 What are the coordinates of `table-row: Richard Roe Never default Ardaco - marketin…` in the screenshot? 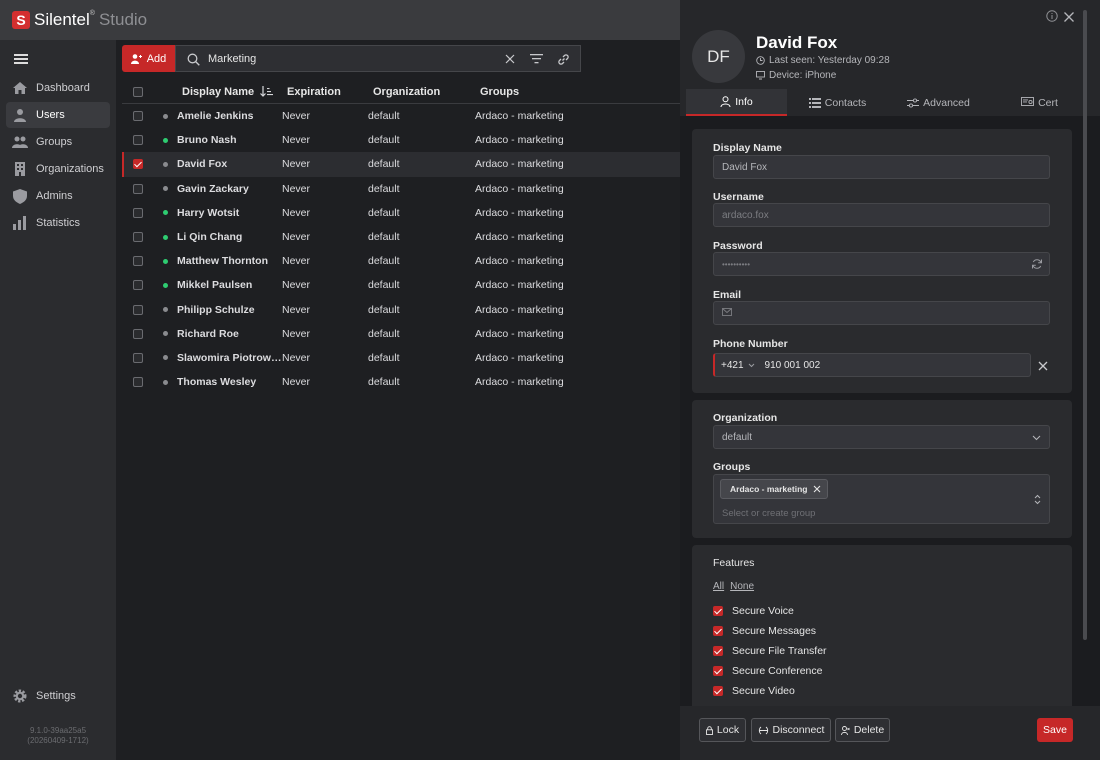 It's located at (401, 334).